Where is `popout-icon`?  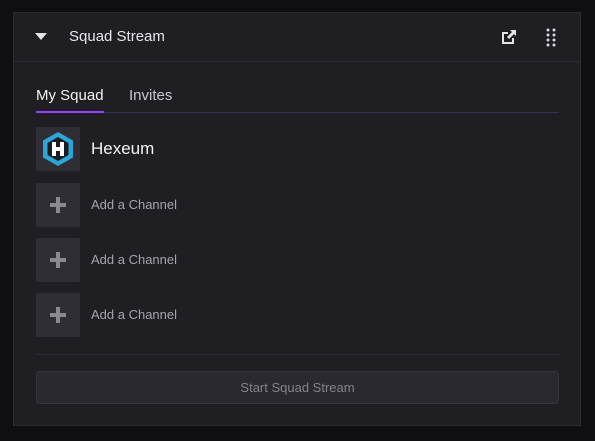 popout-icon is located at coordinates (509, 37).